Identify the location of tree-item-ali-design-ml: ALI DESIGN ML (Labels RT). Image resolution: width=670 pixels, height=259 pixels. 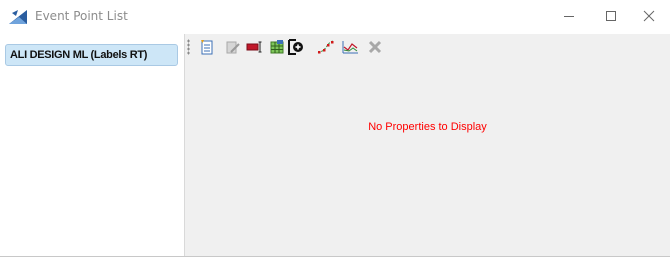
(91, 55).